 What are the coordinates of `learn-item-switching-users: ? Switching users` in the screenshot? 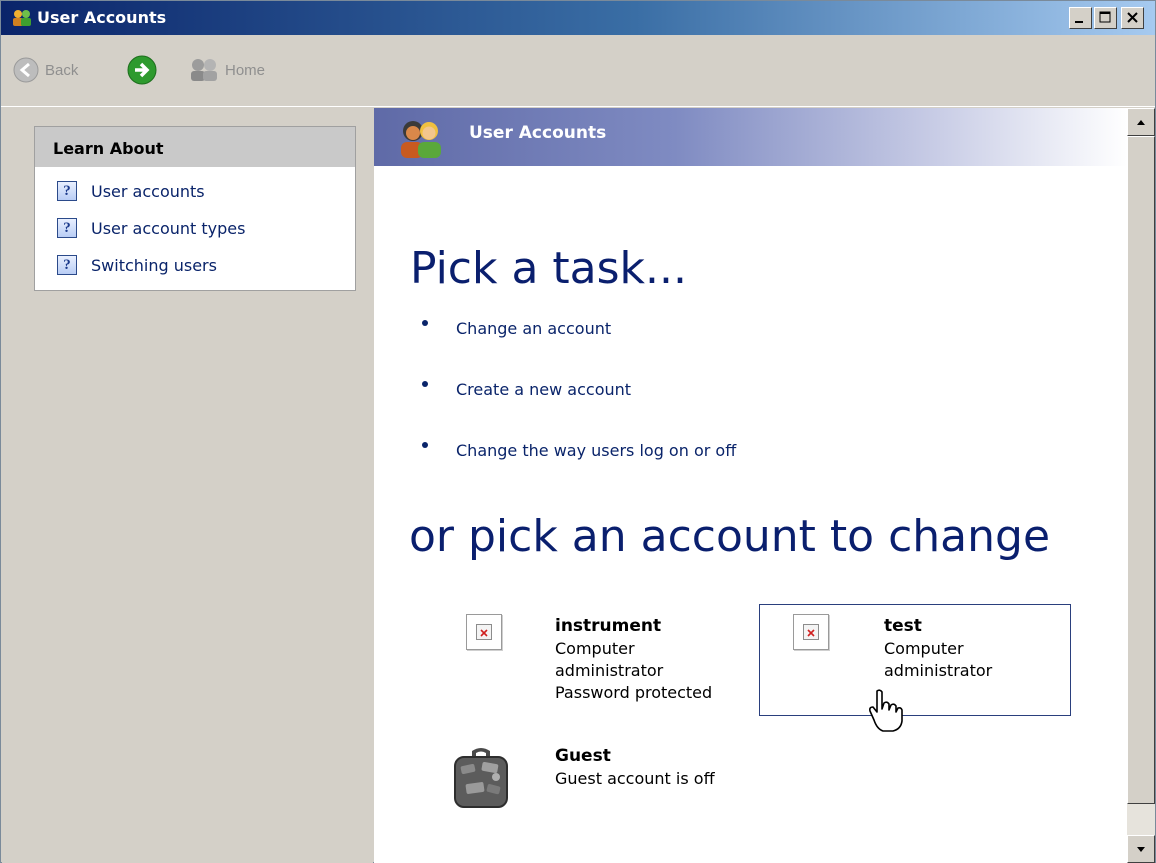 It's located at (137, 265).